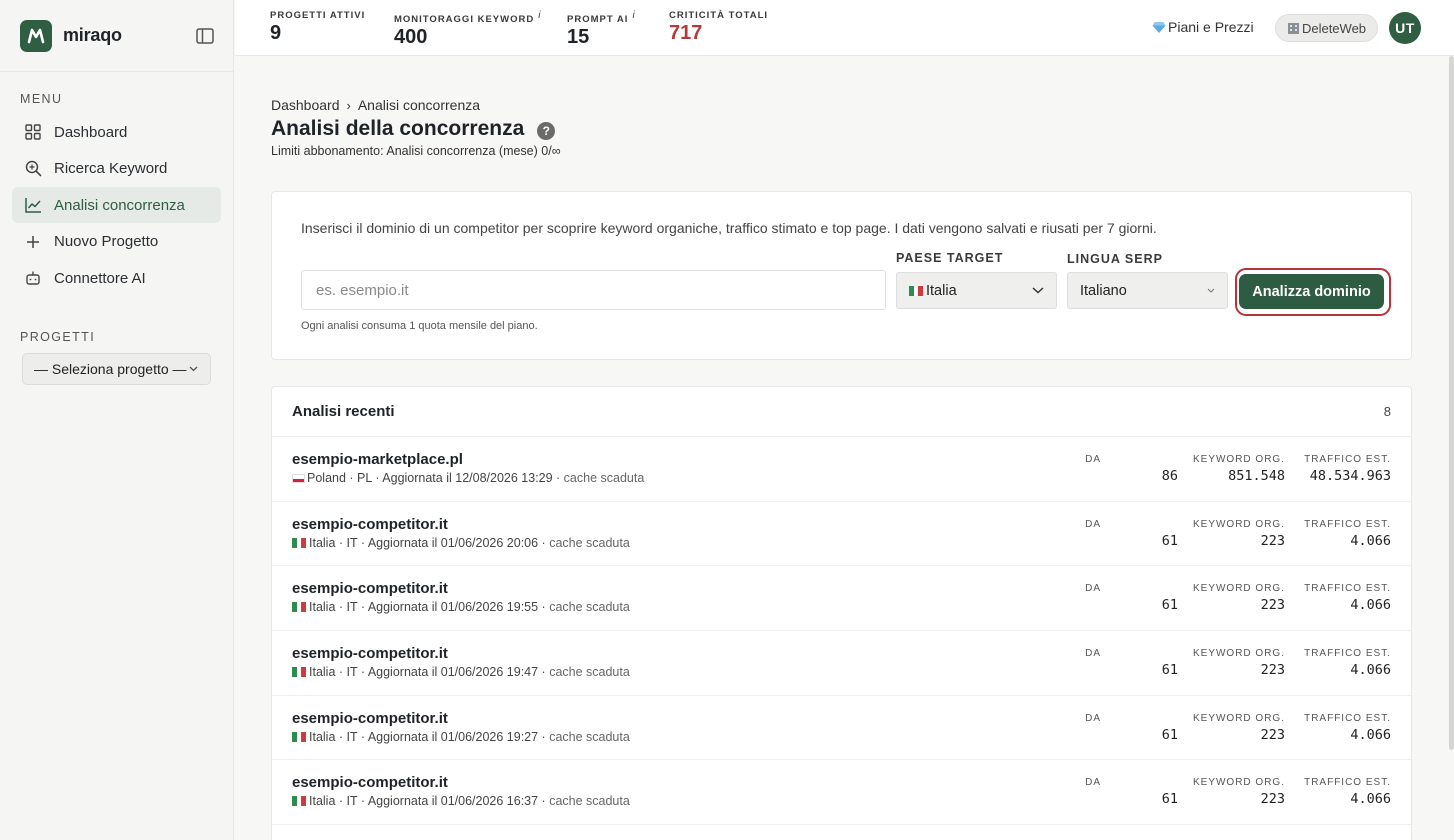 This screenshot has width=1454, height=840. Describe the element at coordinates (305, 105) in the screenshot. I see `breadcrumb-dashboard-link: Dashboard` at that location.